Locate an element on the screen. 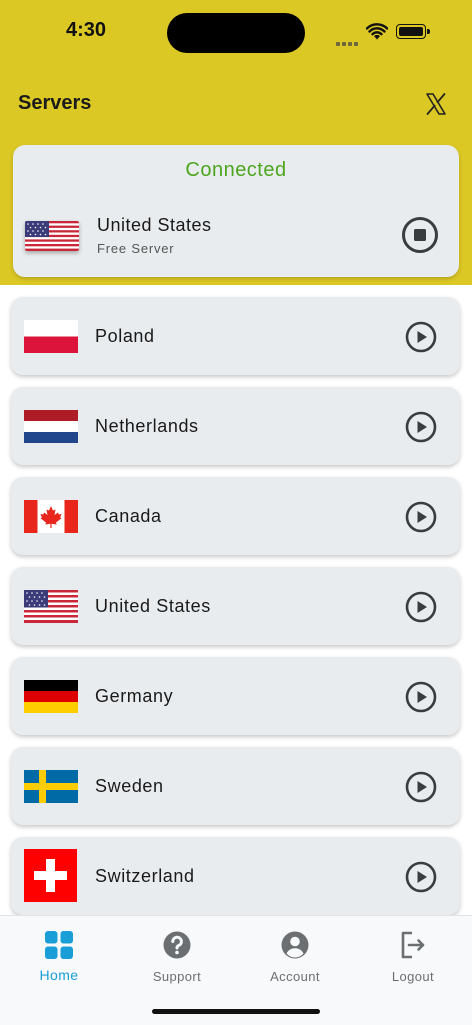 This screenshot has width=472, height=1025. server-row-poland: Poland is located at coordinates (235, 336).